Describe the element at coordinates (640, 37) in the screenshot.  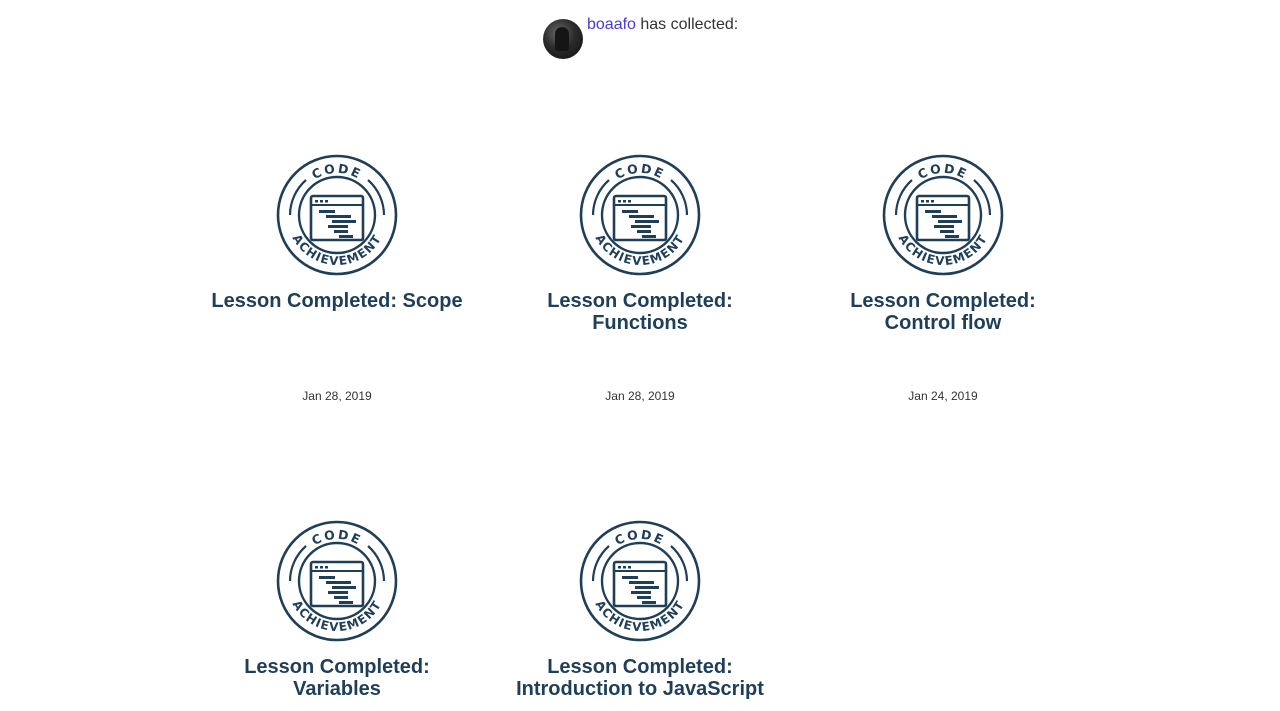
I see `collector-header: boaafo has collected:` at that location.